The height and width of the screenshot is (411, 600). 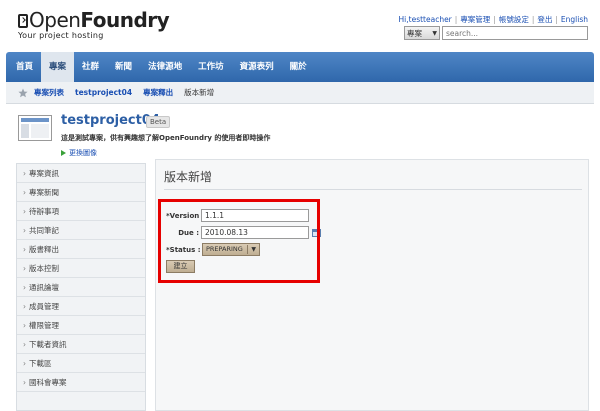 What do you see at coordinates (475, 19) in the screenshot?
I see `project-management-link: 專案管理` at bounding box center [475, 19].